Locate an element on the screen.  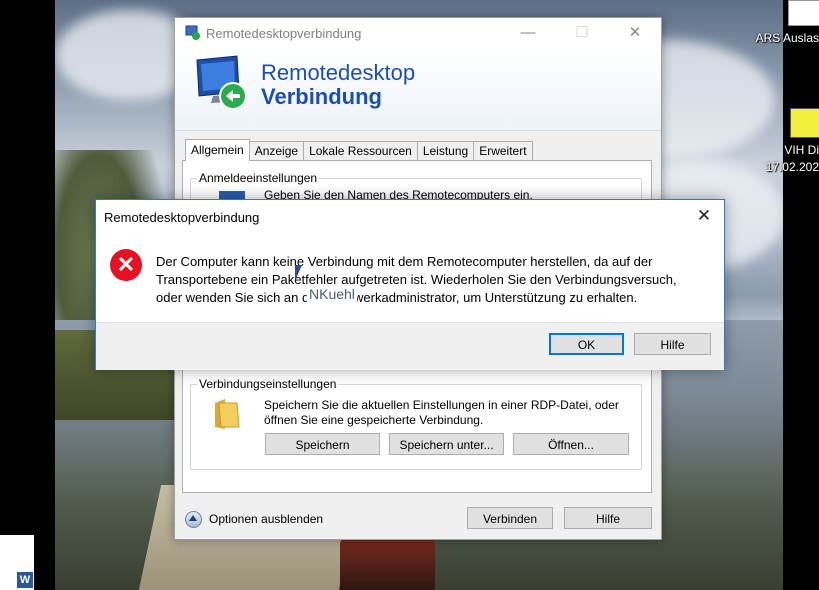
tab-lokale-ressourcen: Lokale Ressourcen is located at coordinates (360, 151).